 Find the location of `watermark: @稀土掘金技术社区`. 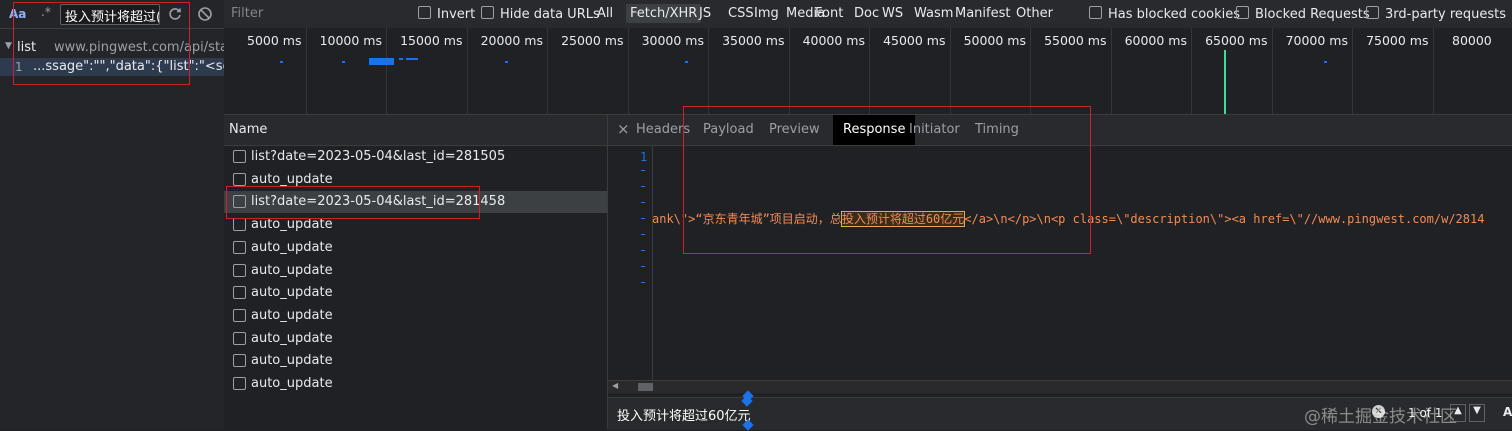

watermark: @稀土掘金技术社区 is located at coordinates (1380, 417).